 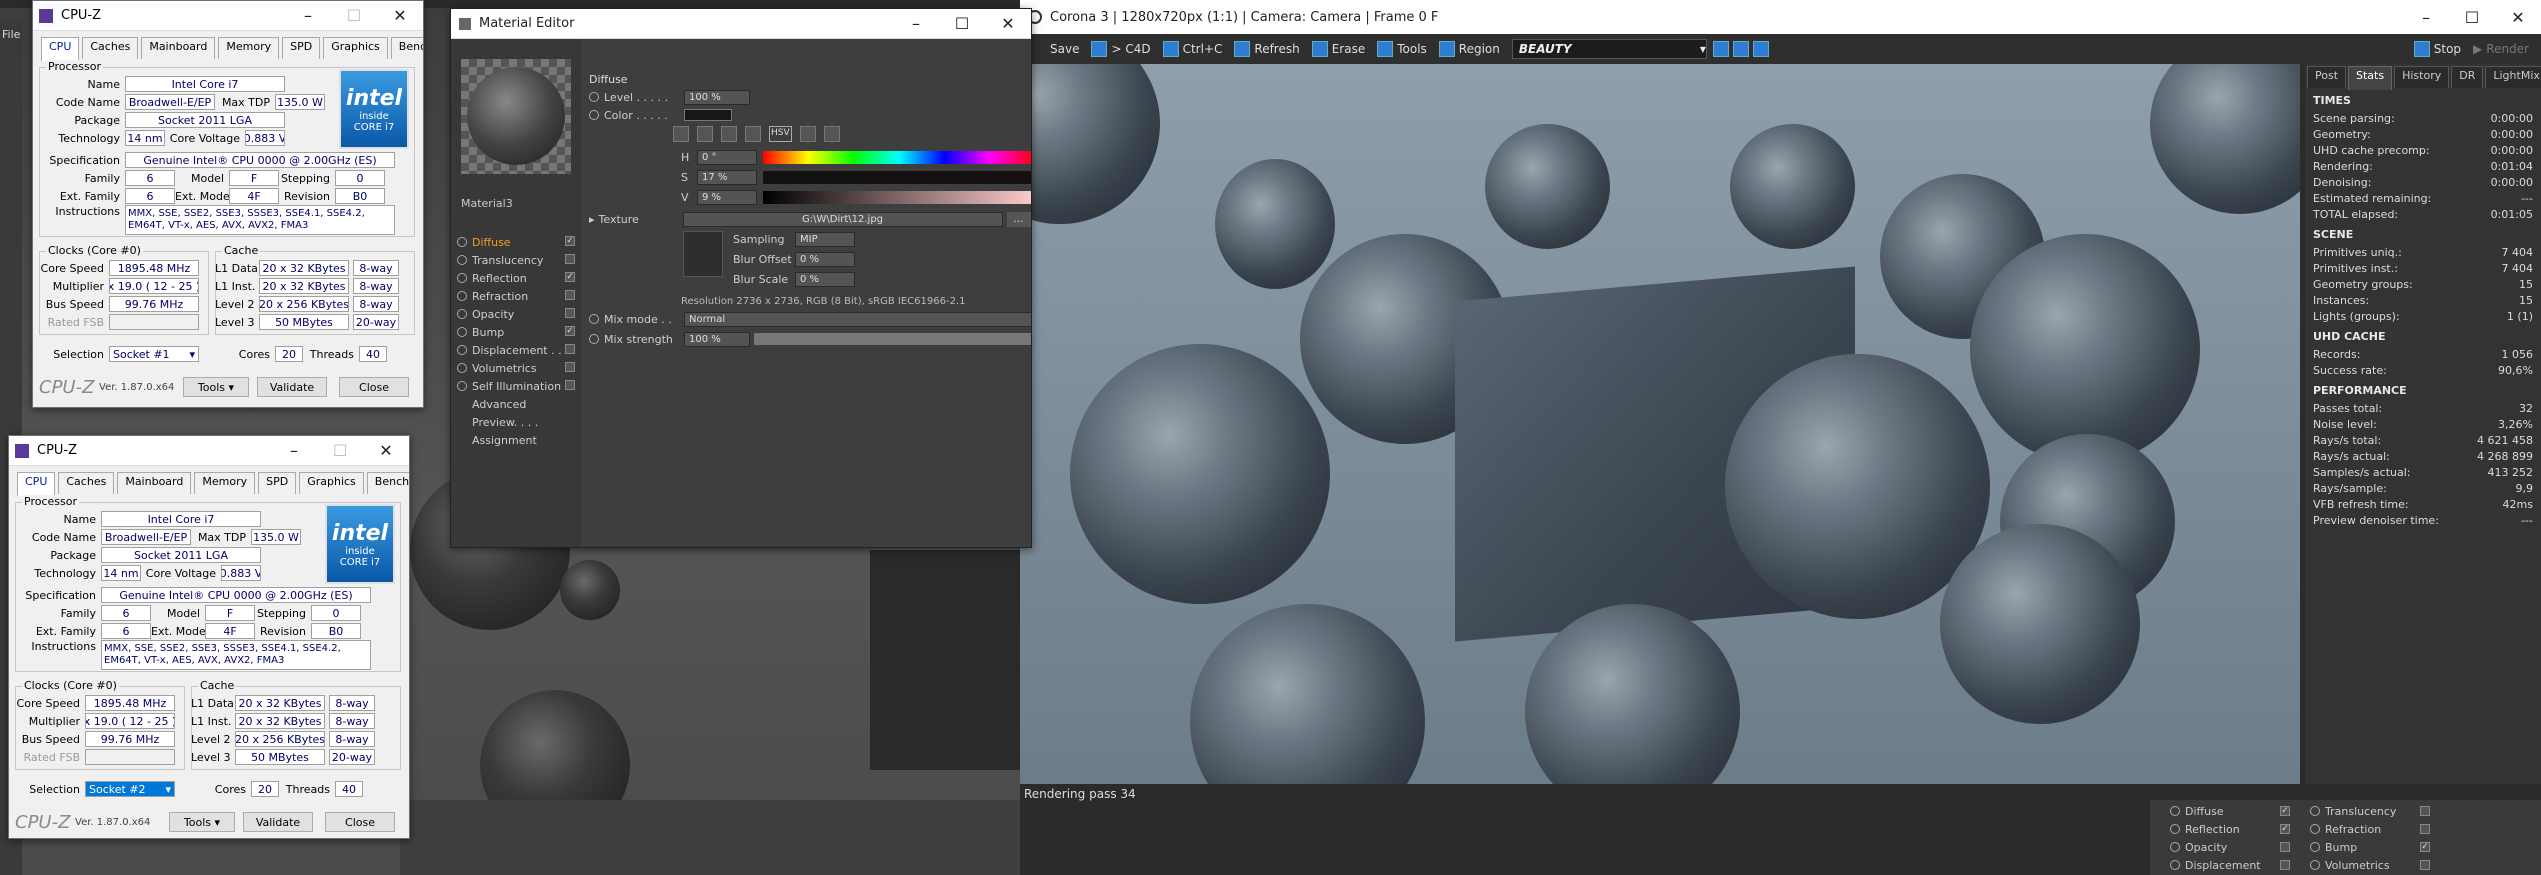 I want to click on h-field: 0 °, so click(x=727, y=157).